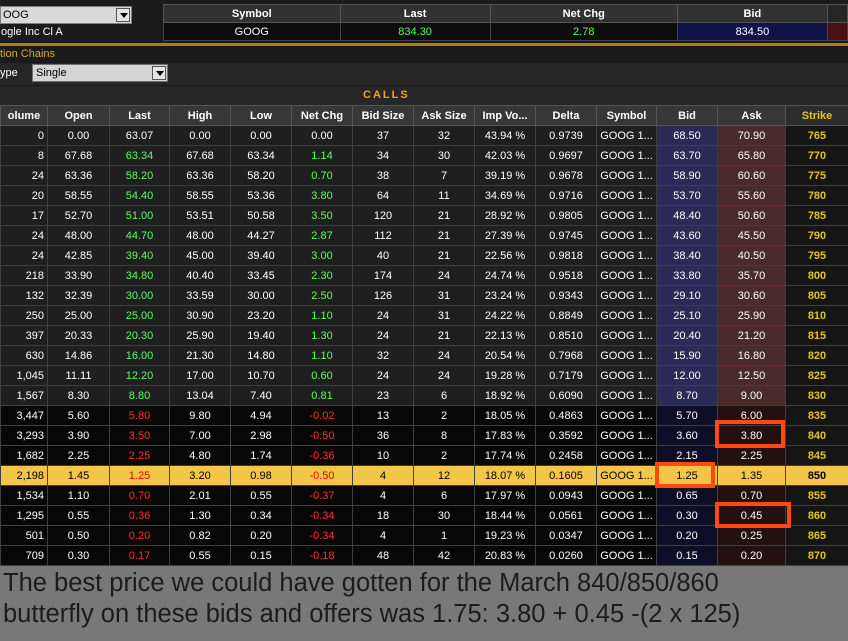  Describe the element at coordinates (200, 395) in the screenshot. I see `cell-high: 13.04` at that location.